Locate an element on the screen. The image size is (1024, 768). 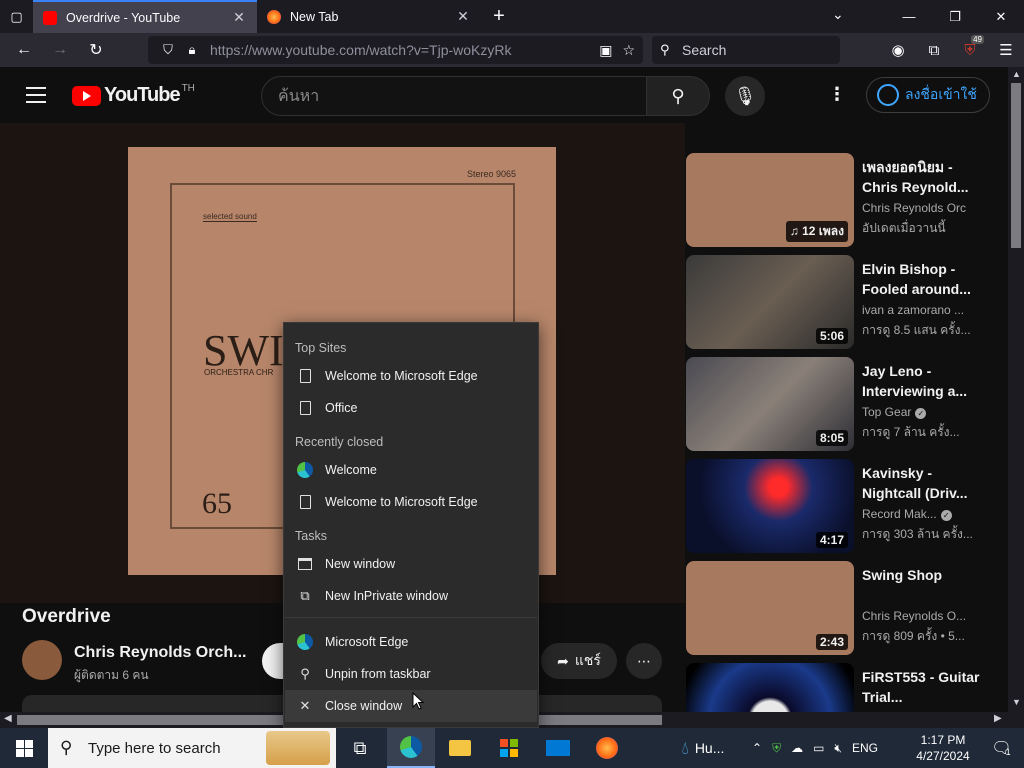
video-duration: 8:05 is located at coordinates (831, 438).